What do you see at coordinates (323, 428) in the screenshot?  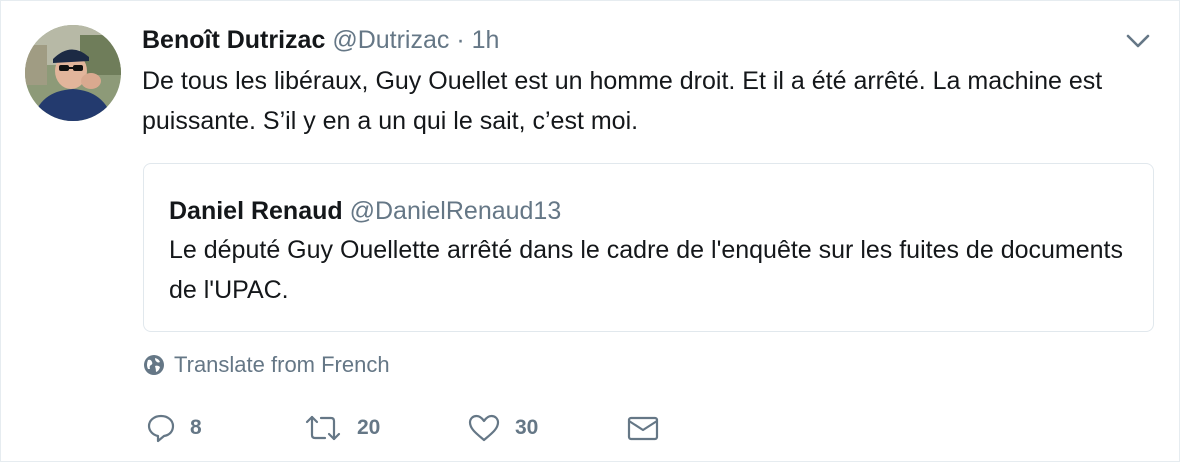 I see `retweet-icon` at bounding box center [323, 428].